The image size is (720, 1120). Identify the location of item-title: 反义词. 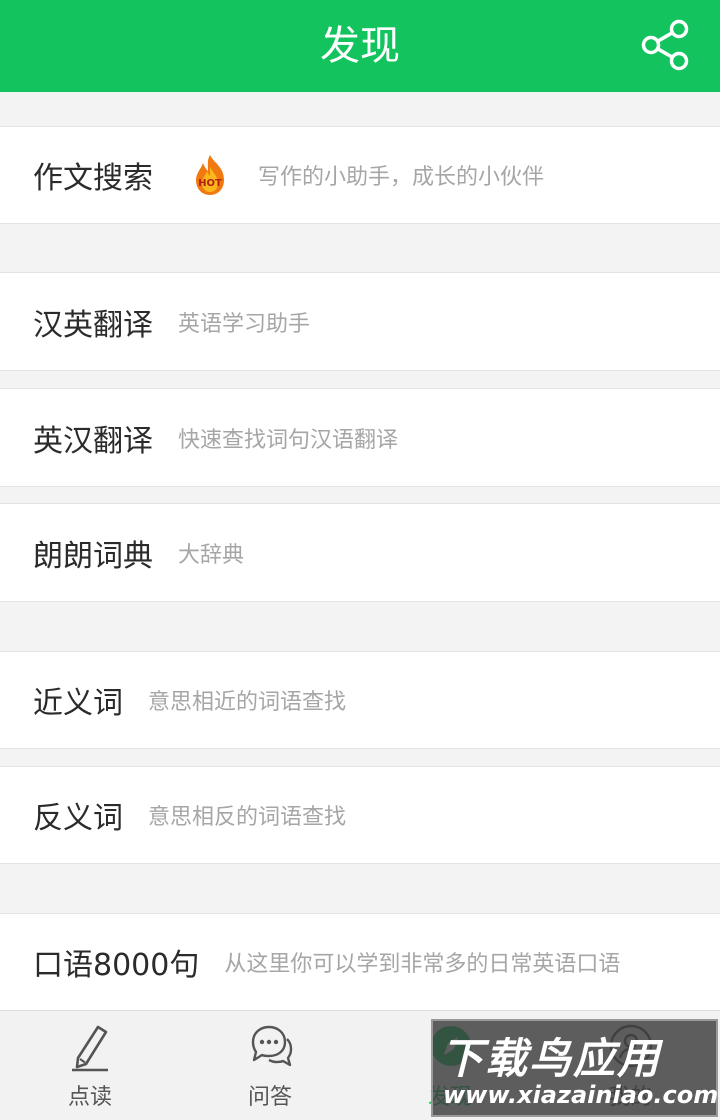
(78, 818).